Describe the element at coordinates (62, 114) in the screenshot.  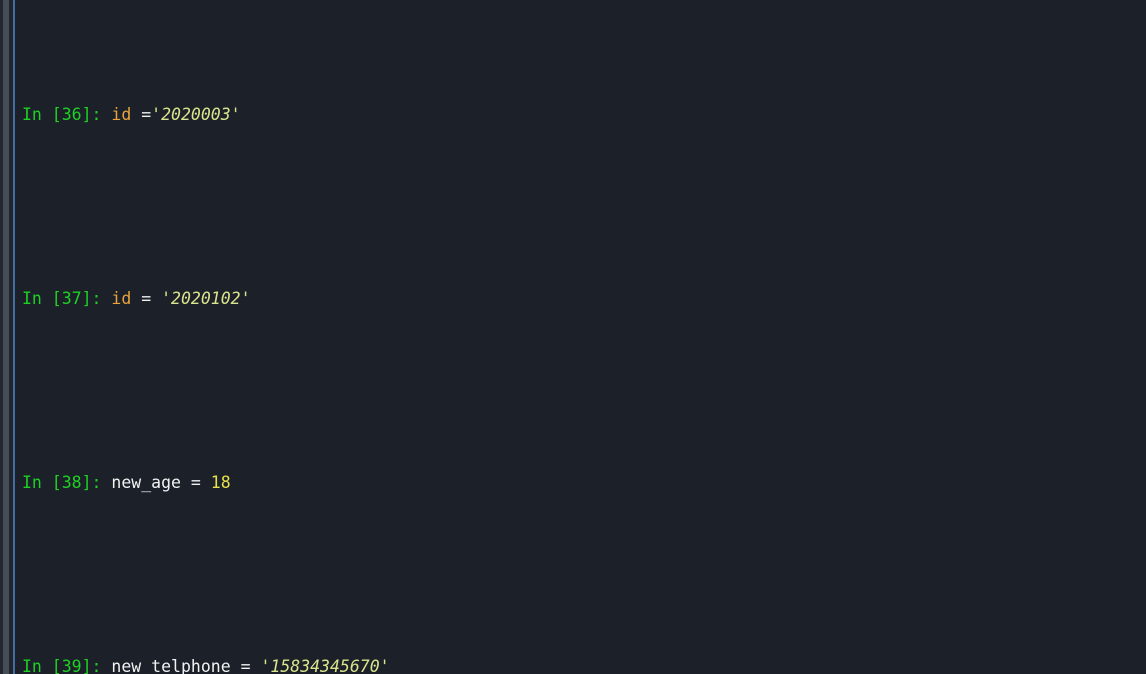
I see `prompt-in-36: In [36]:` at that location.